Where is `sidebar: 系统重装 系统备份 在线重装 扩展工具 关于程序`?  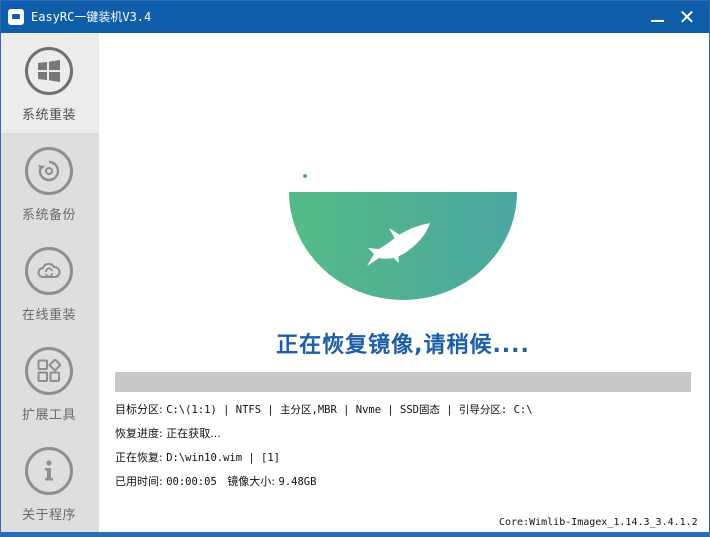 sidebar: 系统重装 系统备份 在线重装 扩展工具 关于程序 is located at coordinates (50, 282).